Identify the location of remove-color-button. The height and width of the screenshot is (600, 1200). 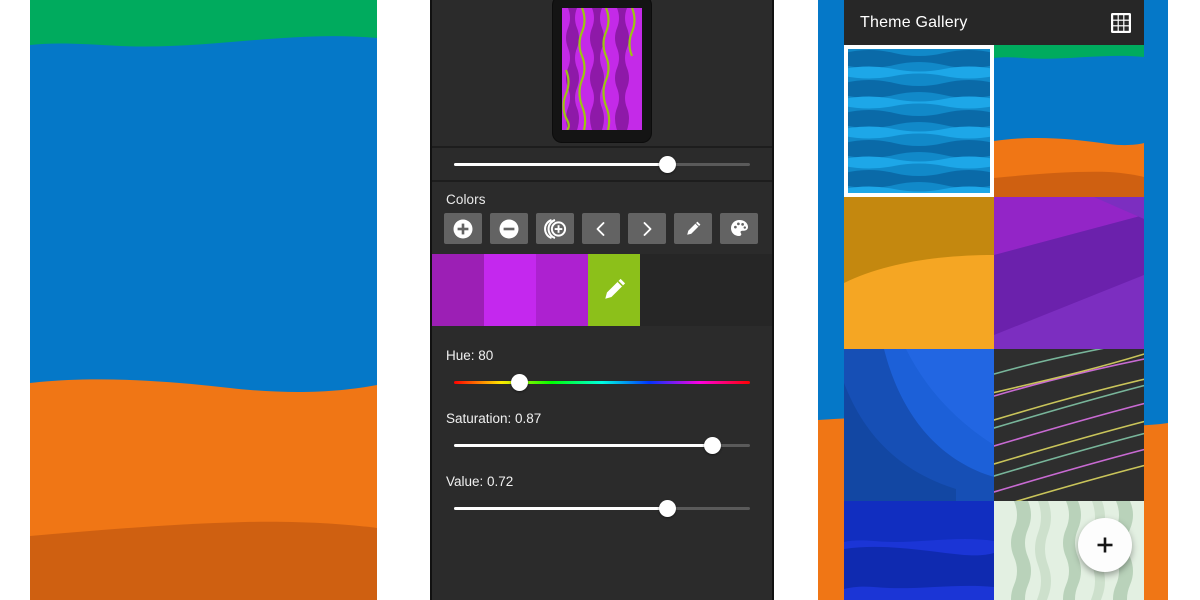
(509, 228).